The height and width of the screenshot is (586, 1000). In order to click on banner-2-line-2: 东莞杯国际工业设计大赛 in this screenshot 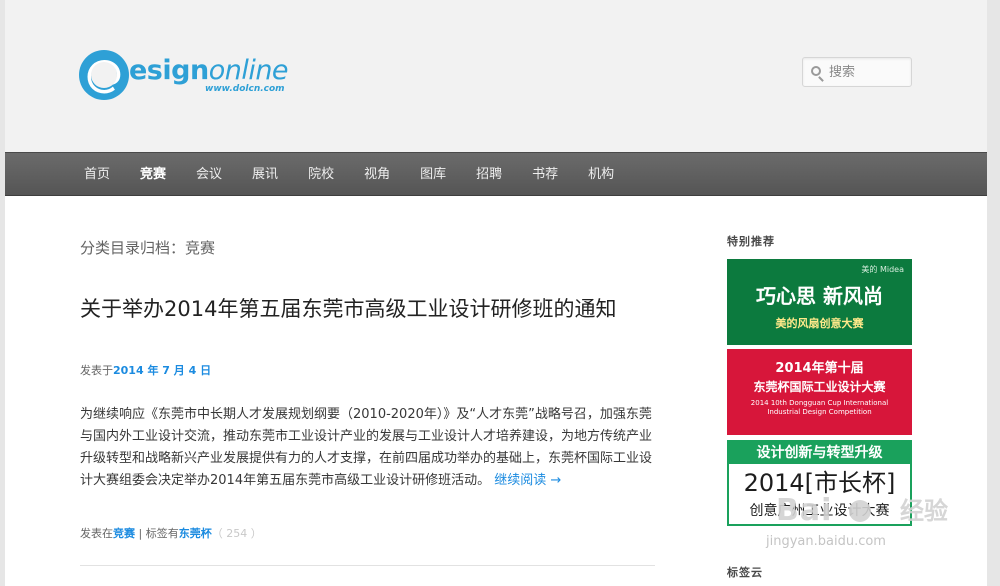, I will do `click(819, 387)`.